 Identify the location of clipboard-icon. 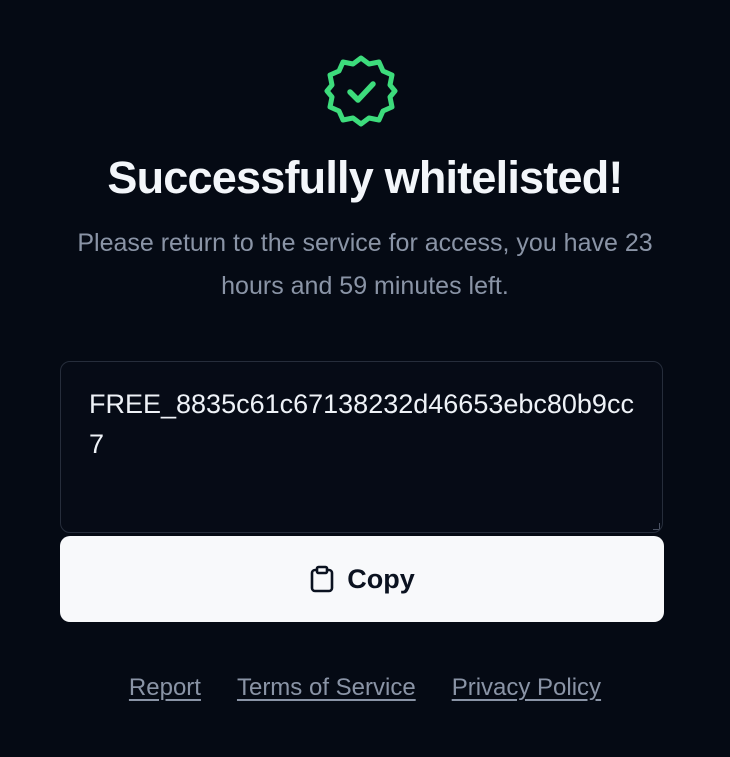
(322, 579).